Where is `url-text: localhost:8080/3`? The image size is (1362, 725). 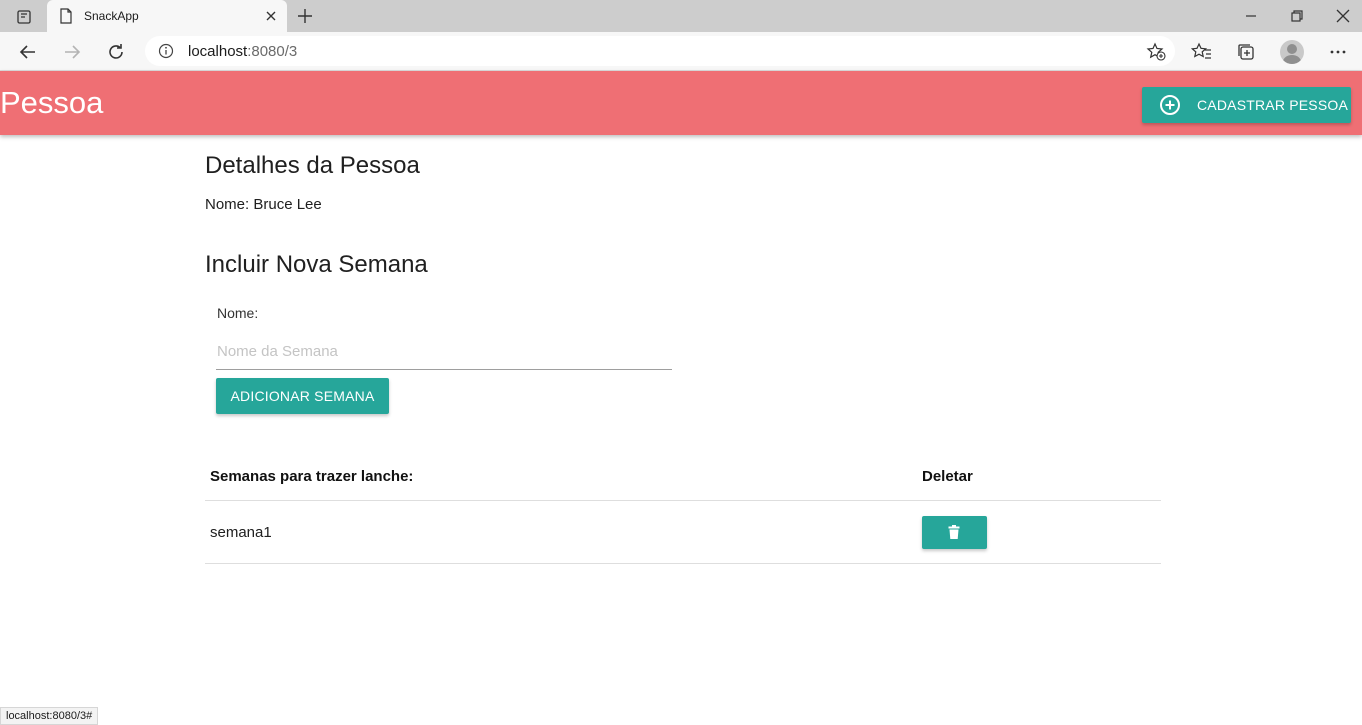 url-text: localhost:8080/3 is located at coordinates (242, 51).